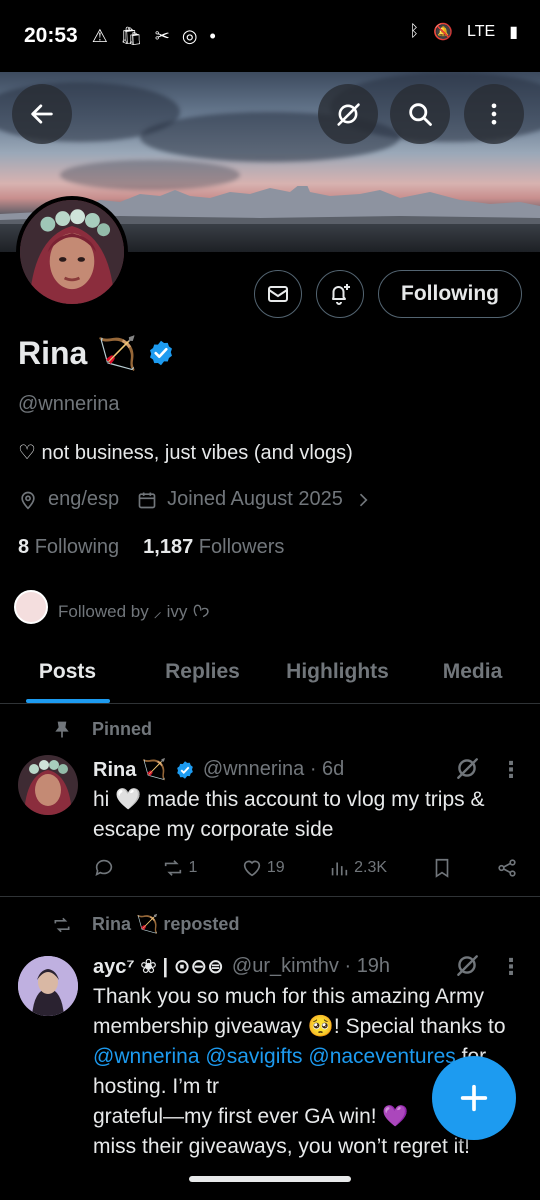 The width and height of the screenshot is (540, 1200). I want to click on tab-media: Media, so click(472, 671).